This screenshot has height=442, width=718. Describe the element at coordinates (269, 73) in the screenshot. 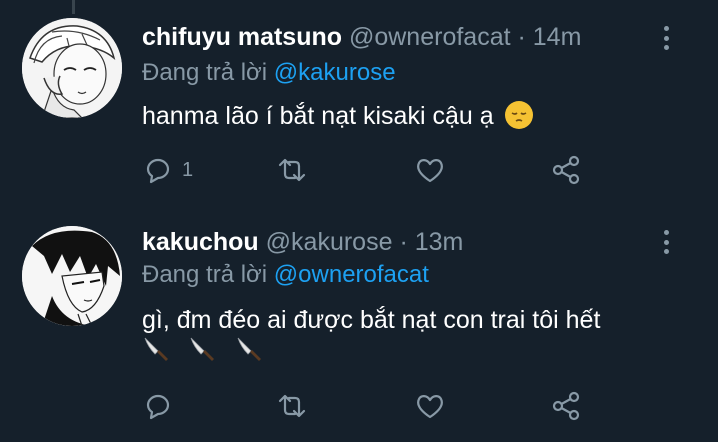

I see `reply-context: Đang trả lời @kakurose` at that location.